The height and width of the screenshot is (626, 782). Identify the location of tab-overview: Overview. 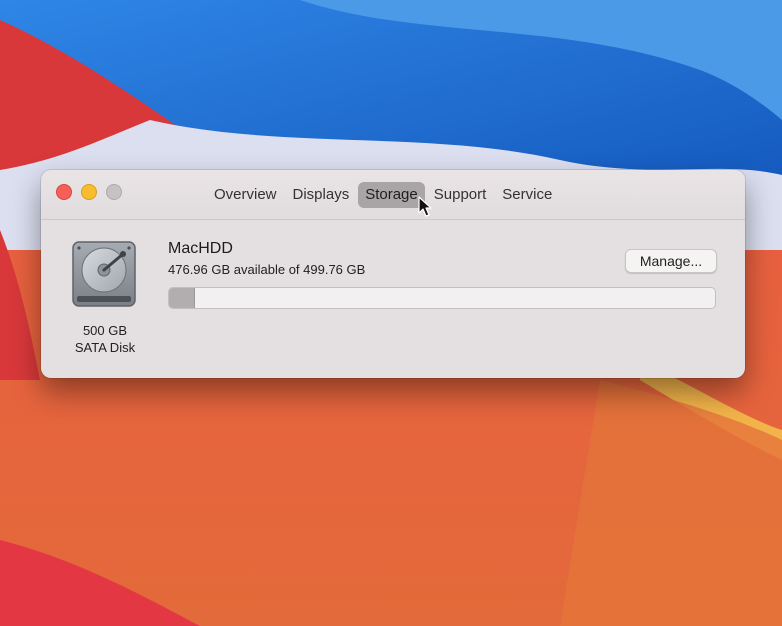
(245, 195).